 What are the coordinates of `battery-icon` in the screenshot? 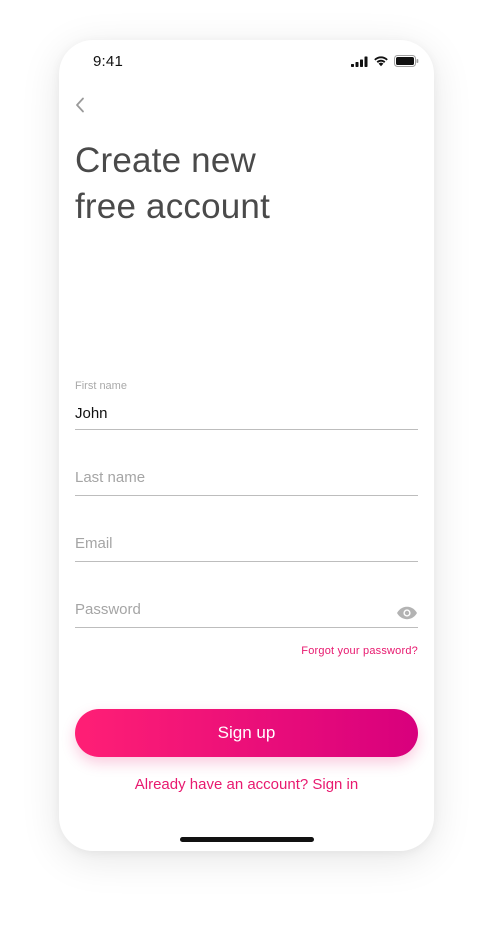 It's located at (406, 61).